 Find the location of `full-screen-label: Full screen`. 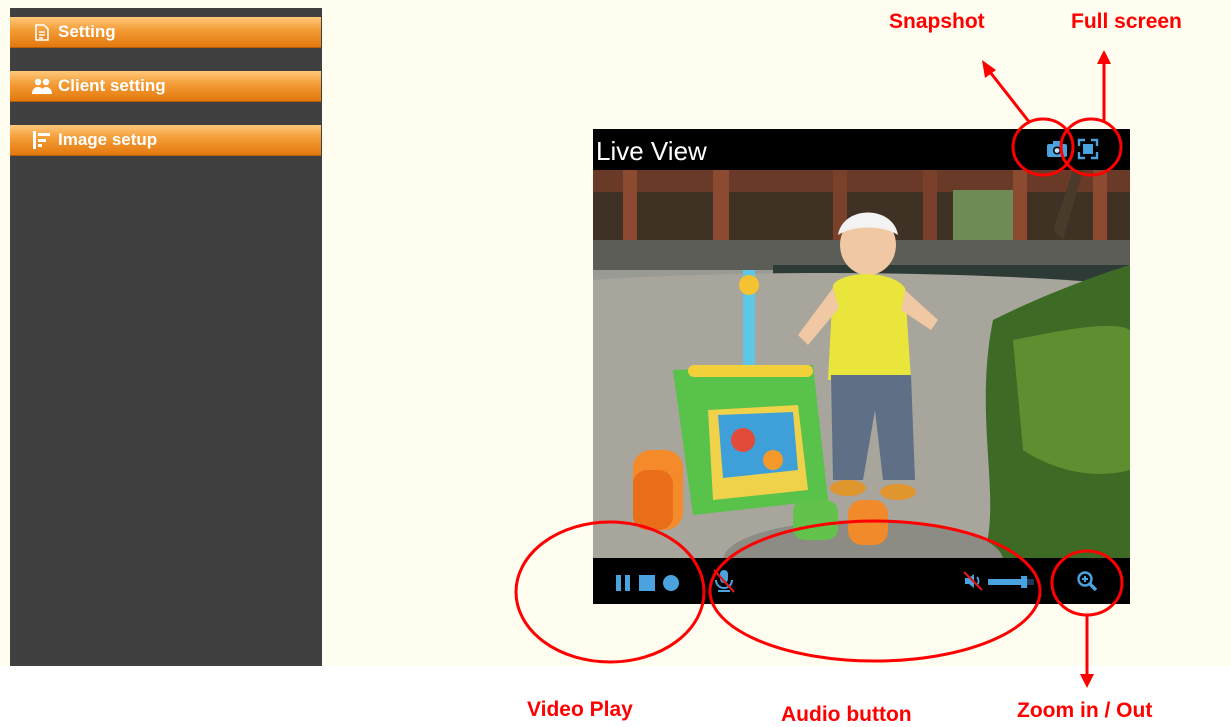

full-screen-label: Full screen is located at coordinates (1126, 21).